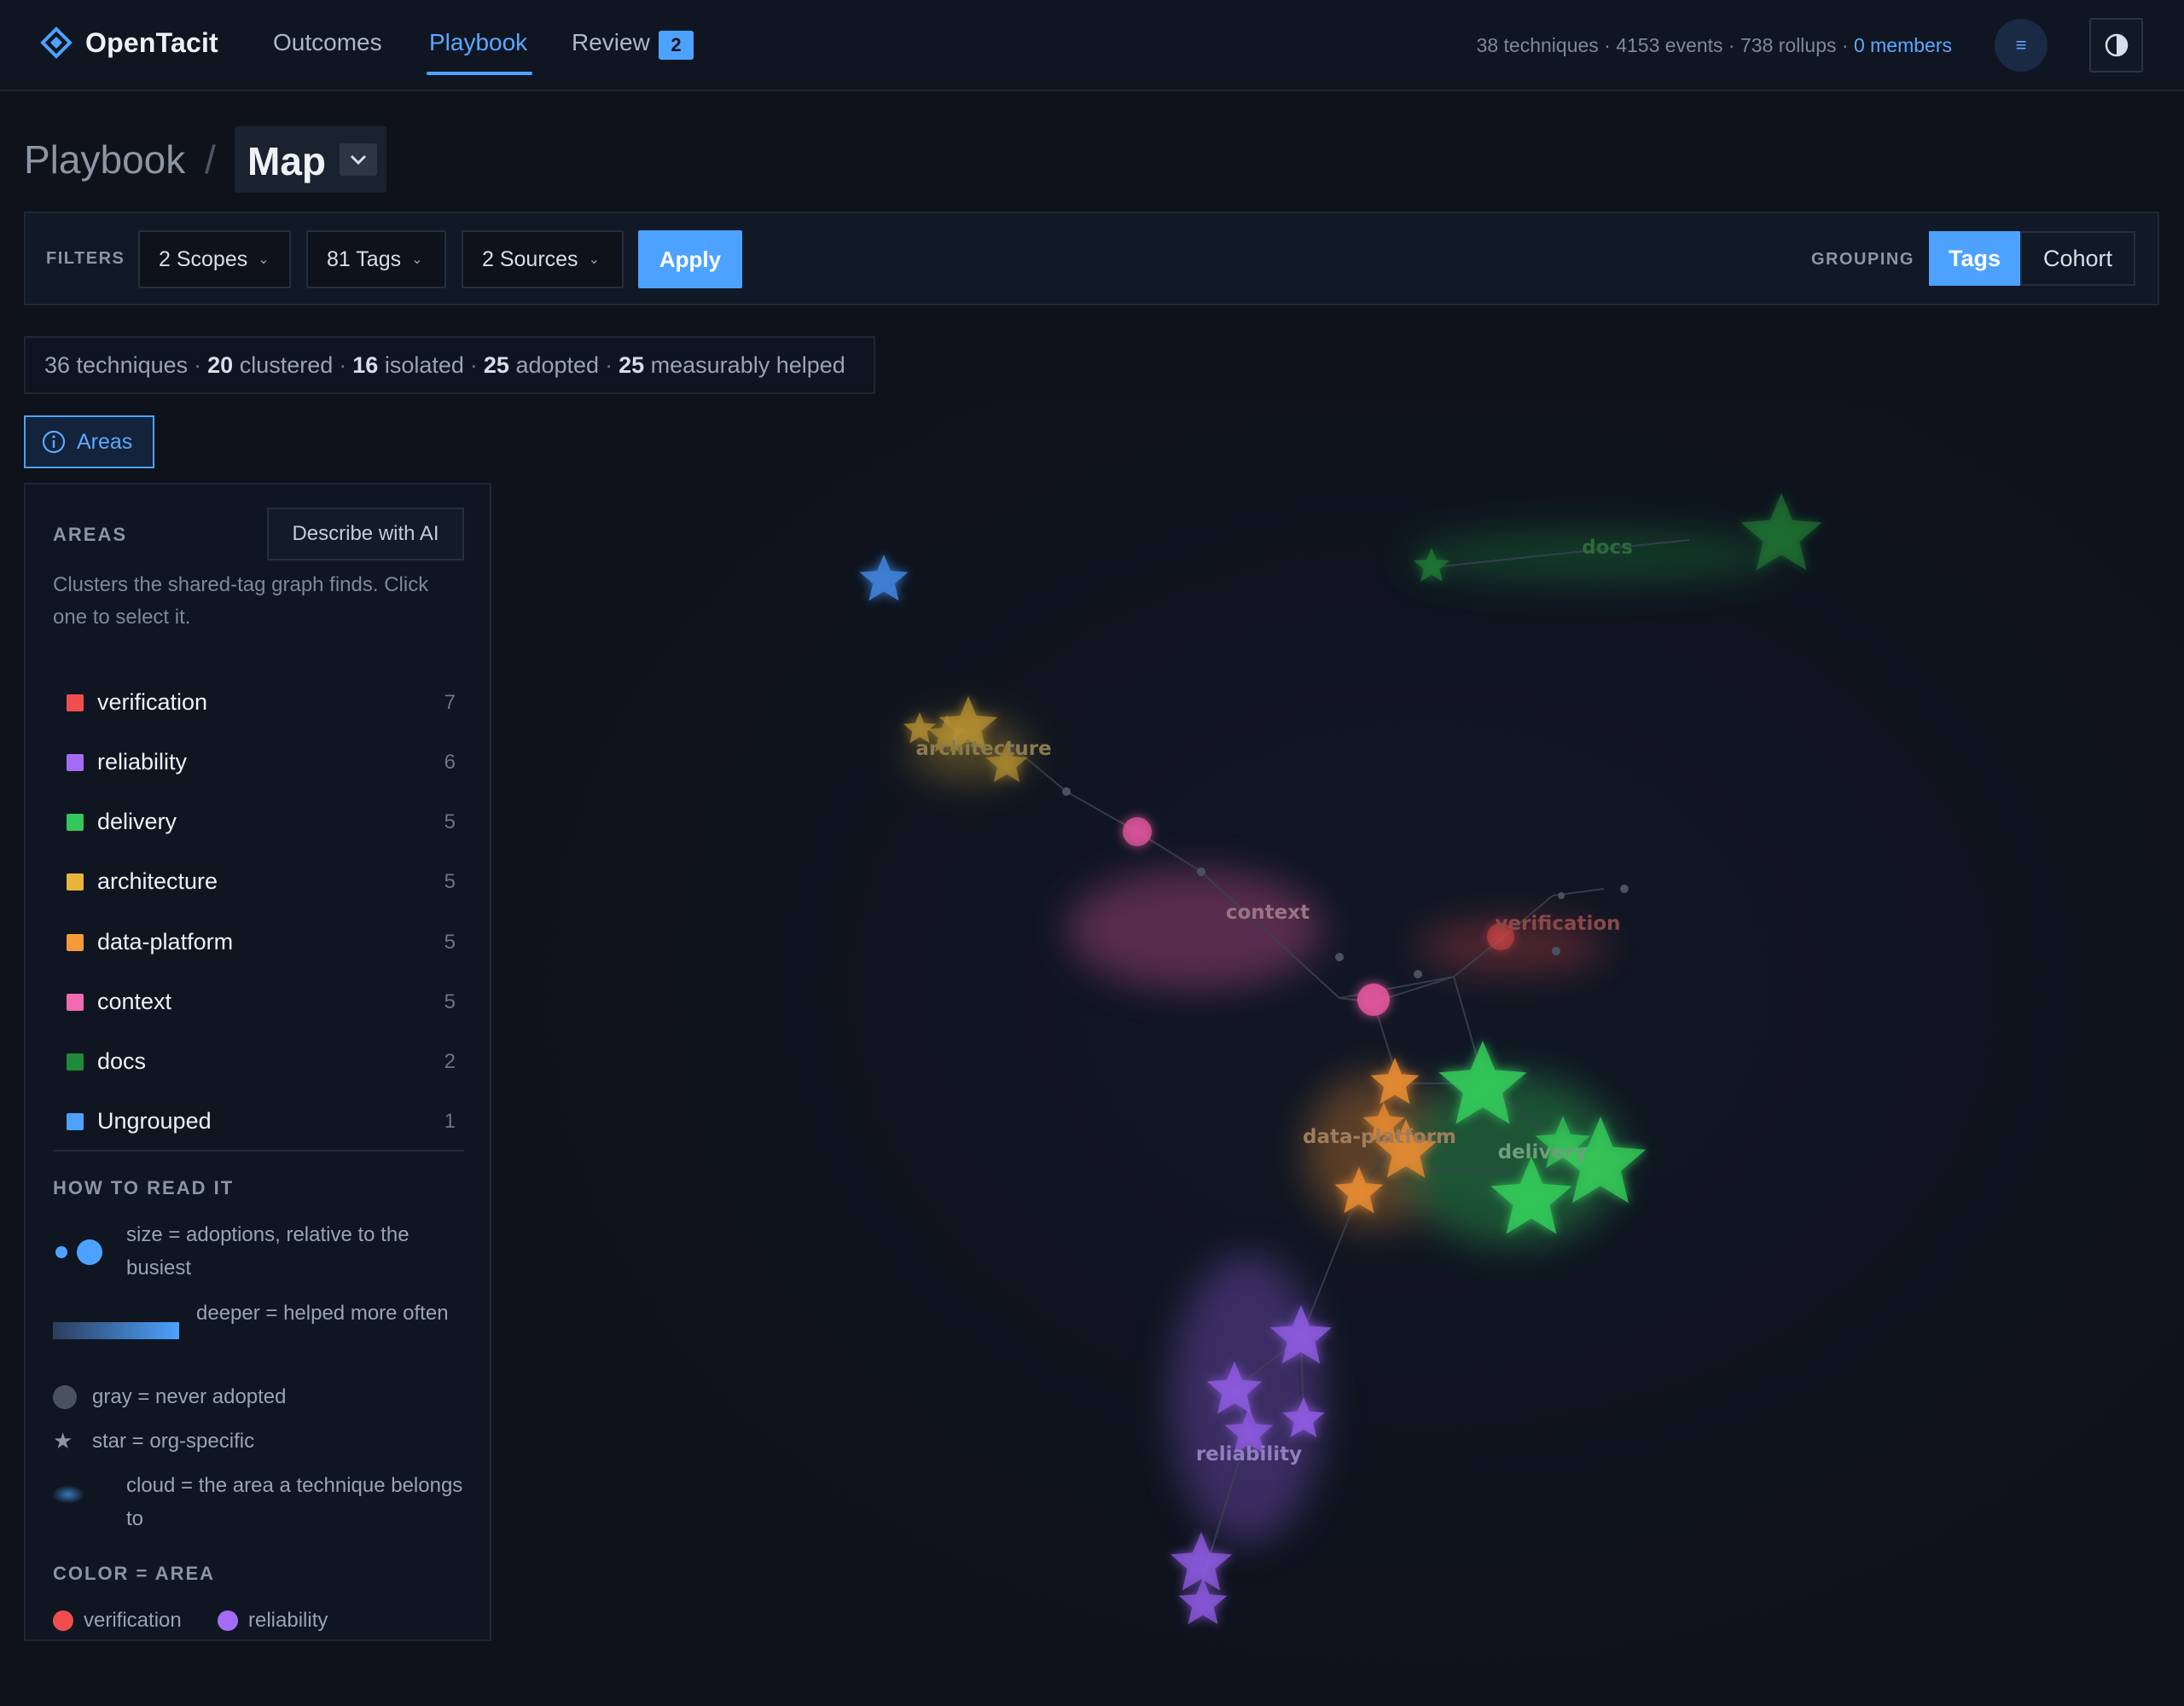  Describe the element at coordinates (151, 42) in the screenshot. I see `brand-name: OpenTacit` at that location.